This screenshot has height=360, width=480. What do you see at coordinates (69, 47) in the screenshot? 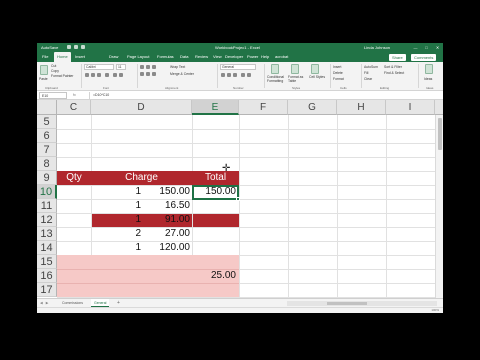
I see `save-icon` at bounding box center [69, 47].